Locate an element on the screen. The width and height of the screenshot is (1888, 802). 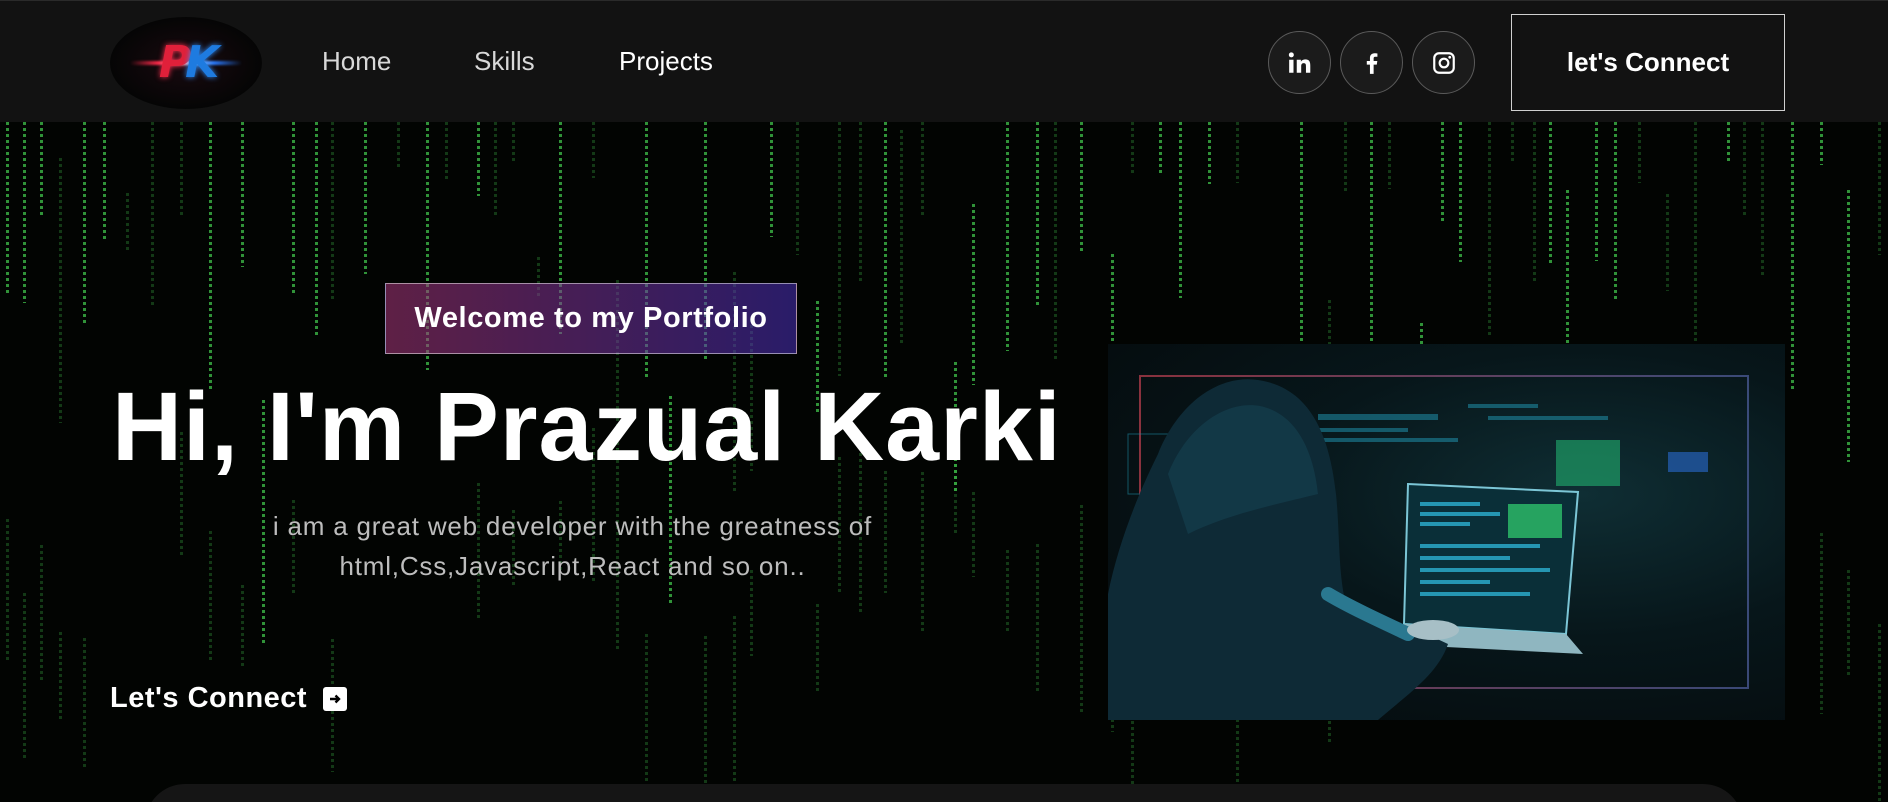
welcome-badge: Welcome to my Portfolio is located at coordinates (591, 318).